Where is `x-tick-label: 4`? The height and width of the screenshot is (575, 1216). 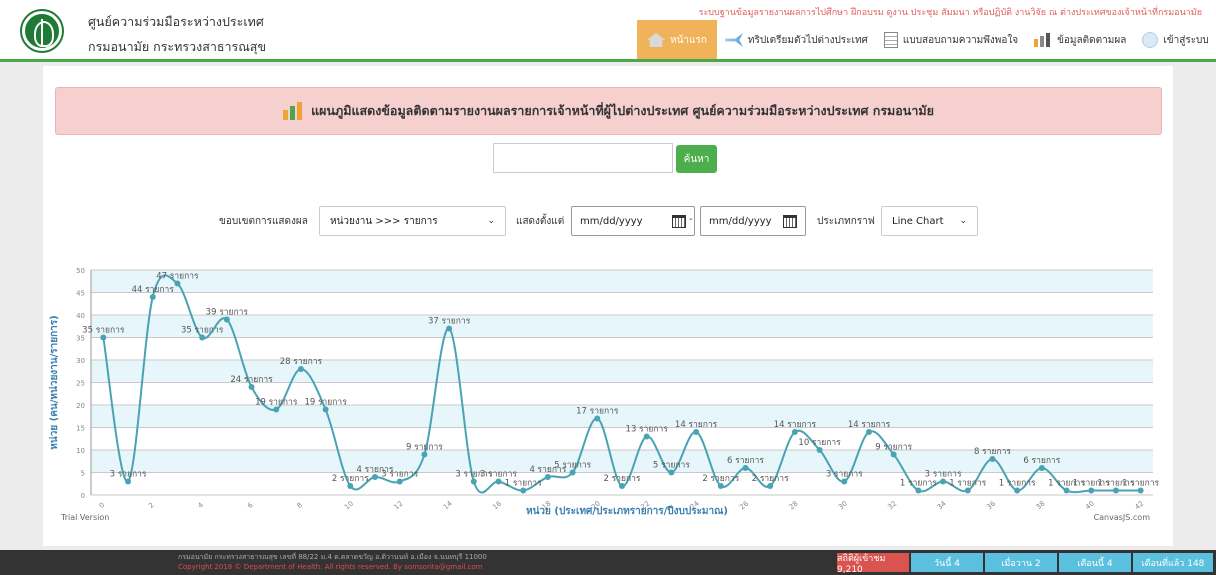
x-tick-label: 4 is located at coordinates (201, 505).